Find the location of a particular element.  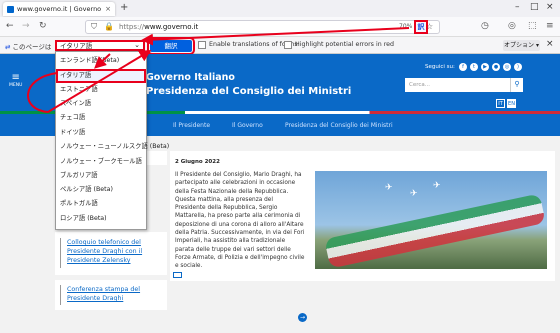

shield-icon: ⛉ is located at coordinates (94, 27).